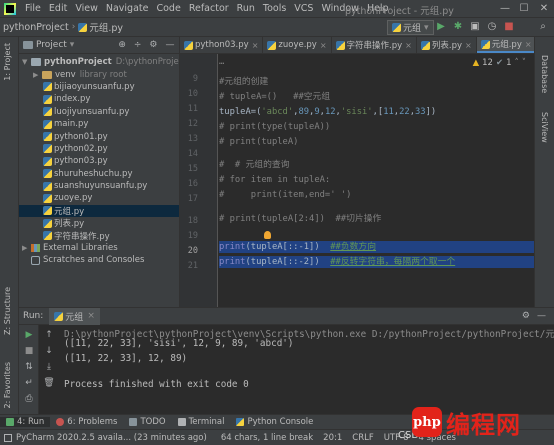  I want to click on menu-refactor: Refactor, so click(209, 8).